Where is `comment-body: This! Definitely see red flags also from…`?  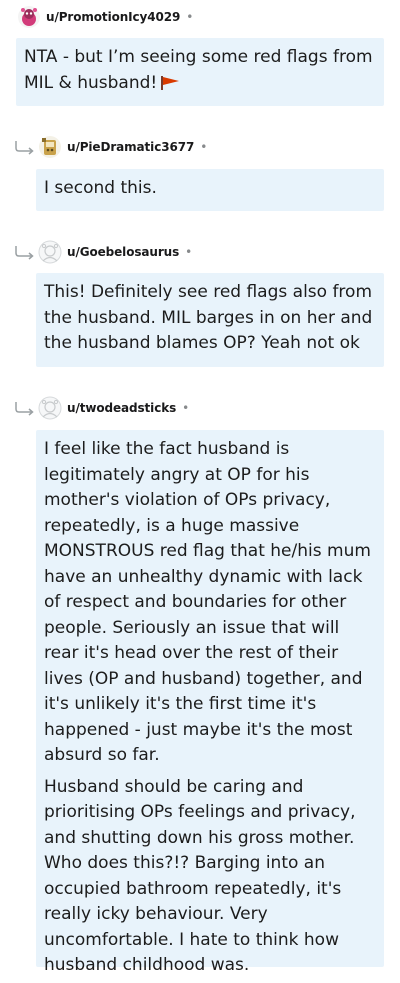 comment-body: This! Definitely see red flags also from… is located at coordinates (210, 320).